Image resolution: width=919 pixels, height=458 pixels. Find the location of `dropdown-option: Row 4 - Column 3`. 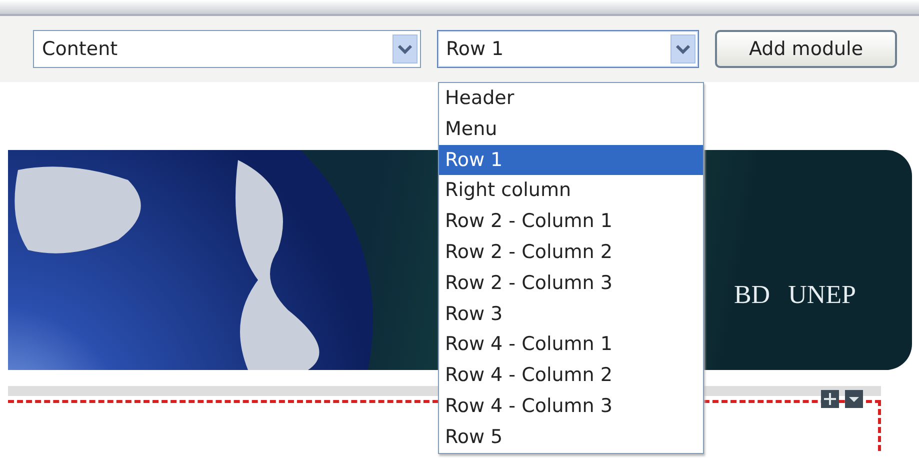

dropdown-option: Row 4 - Column 3 is located at coordinates (571, 406).